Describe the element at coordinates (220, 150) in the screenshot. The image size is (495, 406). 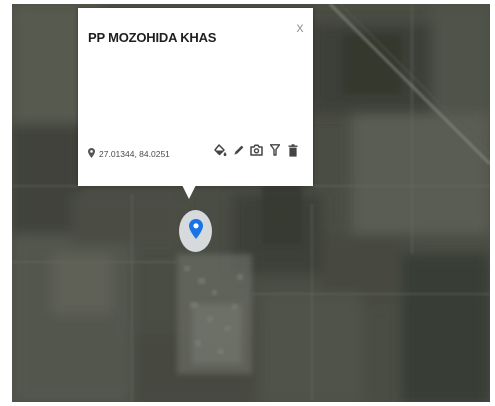
I see `paint-bucket-icon` at that location.